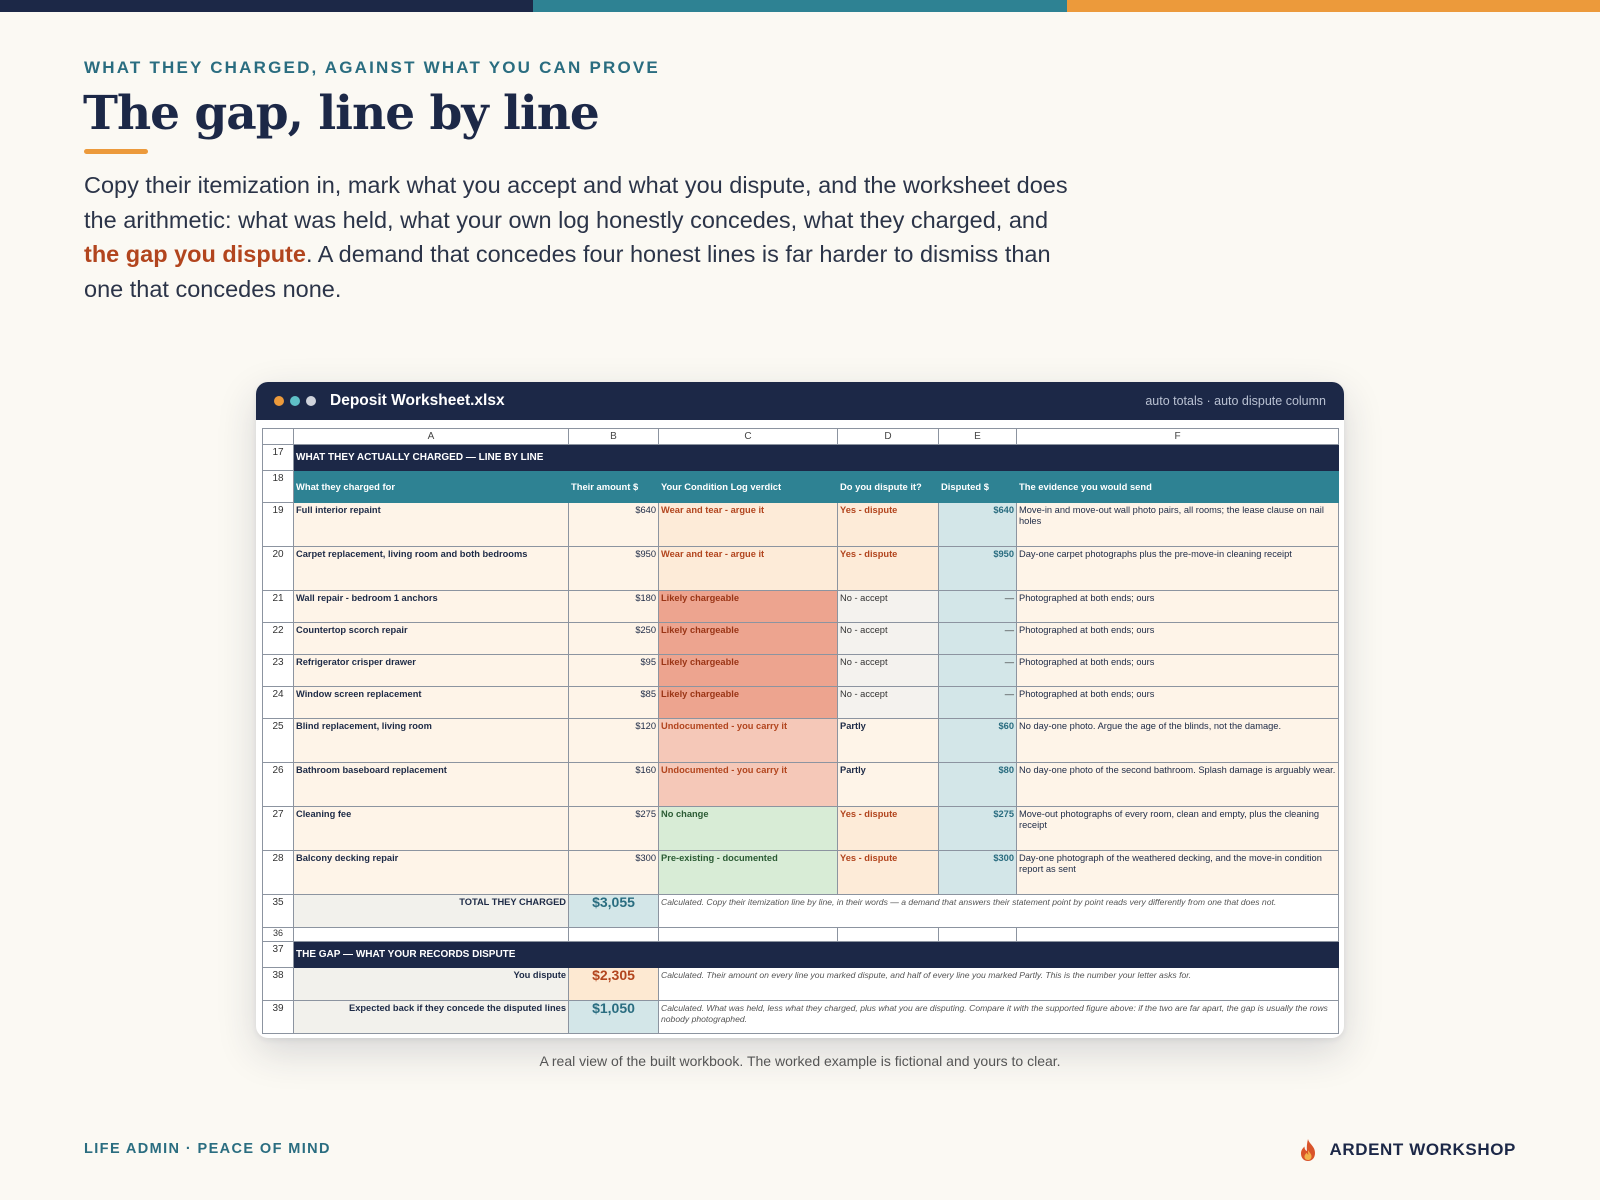  Describe the element at coordinates (613, 872) in the screenshot. I see `cell-amount: $300` at that location.